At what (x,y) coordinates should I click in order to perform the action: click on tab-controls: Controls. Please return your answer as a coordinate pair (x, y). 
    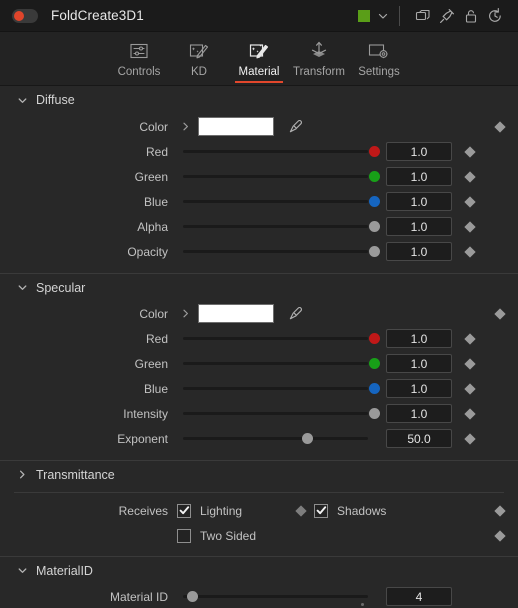
    Looking at the image, I should click on (139, 57).